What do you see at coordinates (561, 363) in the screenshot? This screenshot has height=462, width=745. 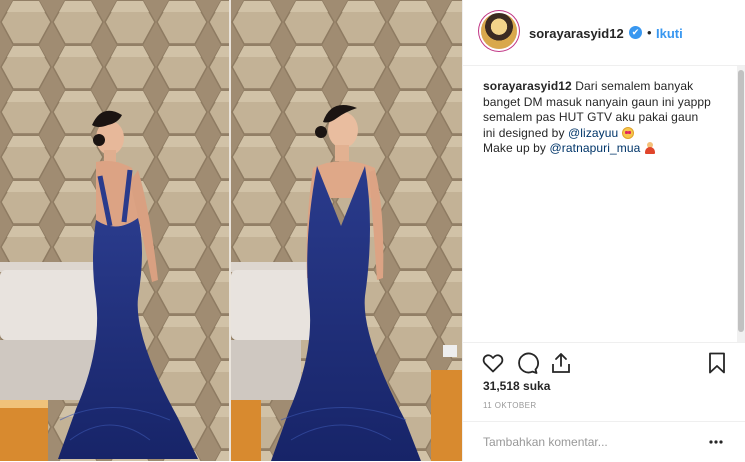 I see `share-icon` at bounding box center [561, 363].